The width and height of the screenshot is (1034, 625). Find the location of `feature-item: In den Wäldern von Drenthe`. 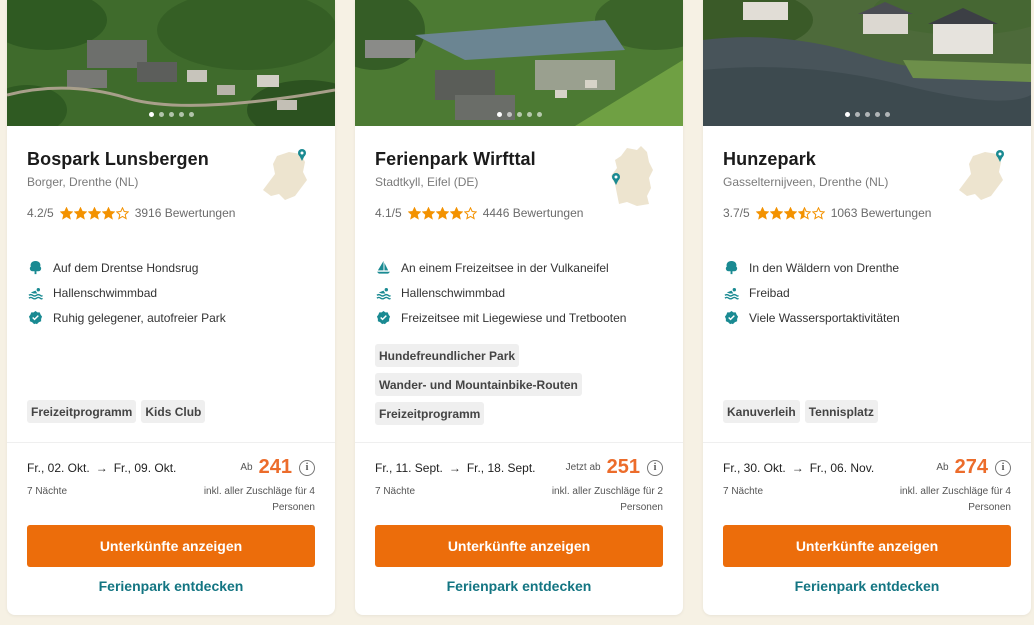

feature-item: In den Wäldern von Drenthe is located at coordinates (867, 267).